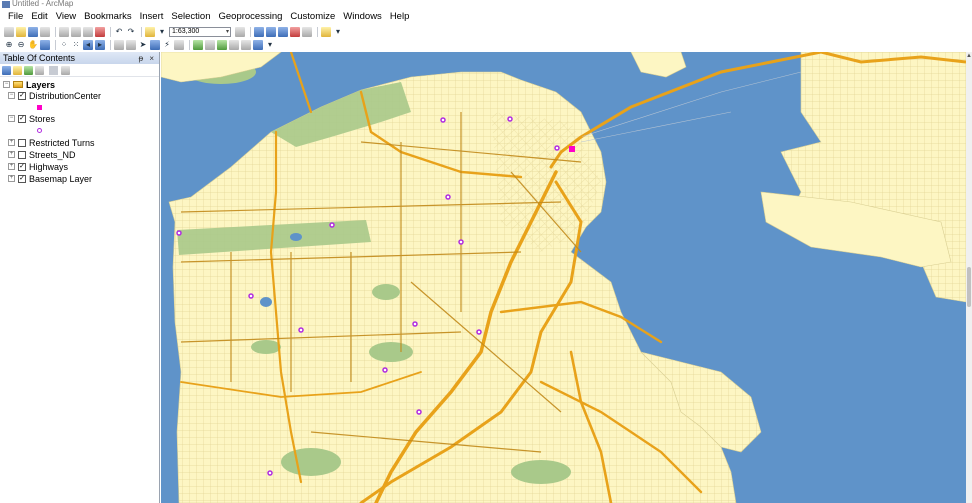  Describe the element at coordinates (54, 95) in the screenshot. I see `layer-row-distributioncenter: − ✓ DistributionCenter` at that location.